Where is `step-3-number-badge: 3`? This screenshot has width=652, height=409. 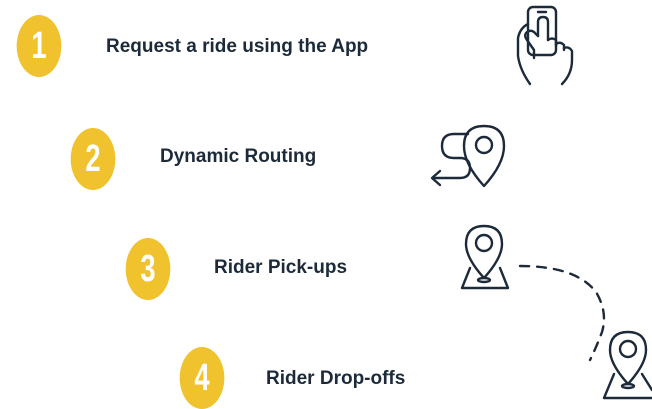 step-3-number-badge: 3 is located at coordinates (148, 269).